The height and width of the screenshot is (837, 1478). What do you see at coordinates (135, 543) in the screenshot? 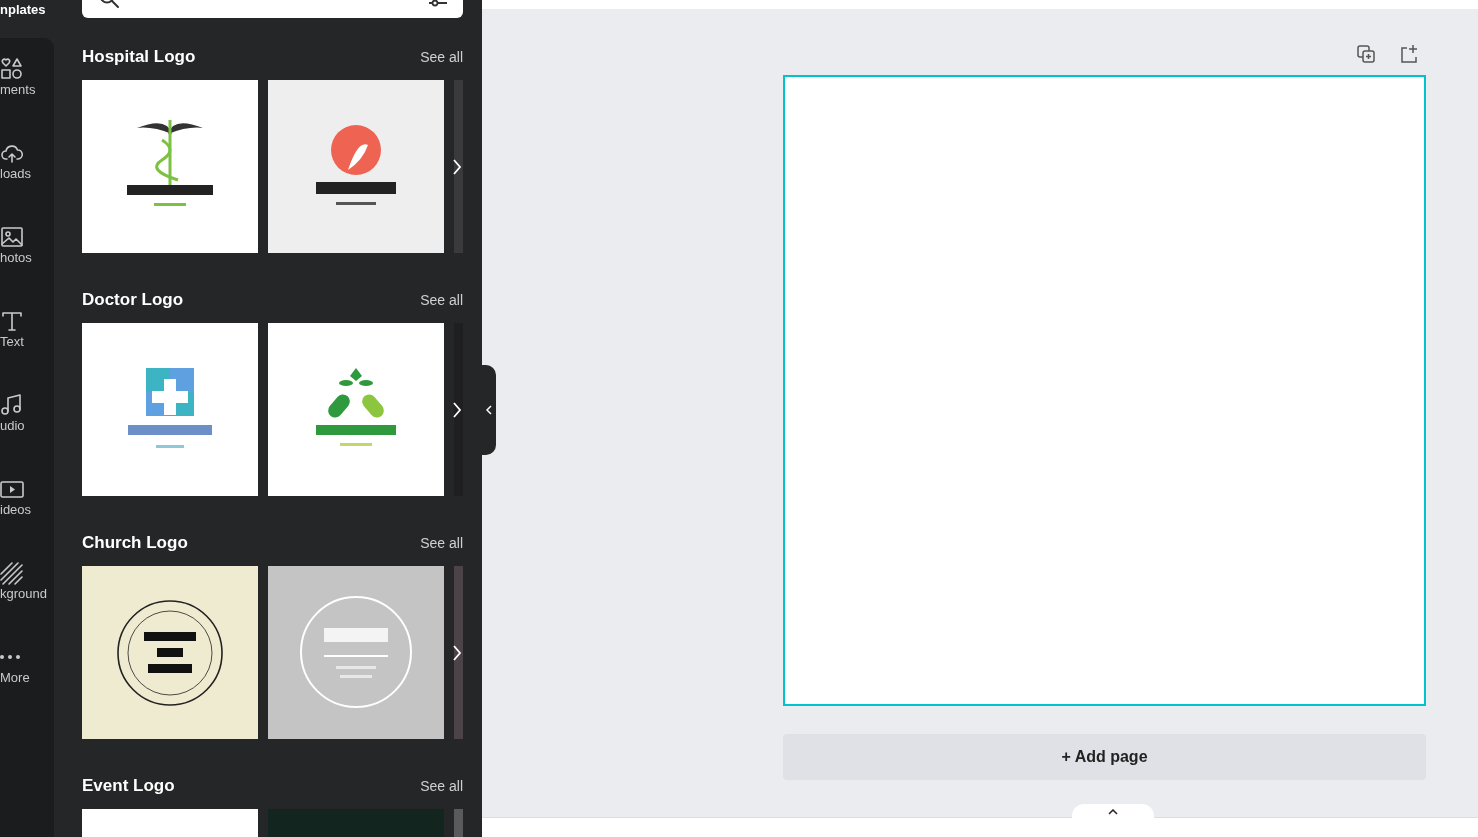
I see `section-title: Church Logo` at bounding box center [135, 543].